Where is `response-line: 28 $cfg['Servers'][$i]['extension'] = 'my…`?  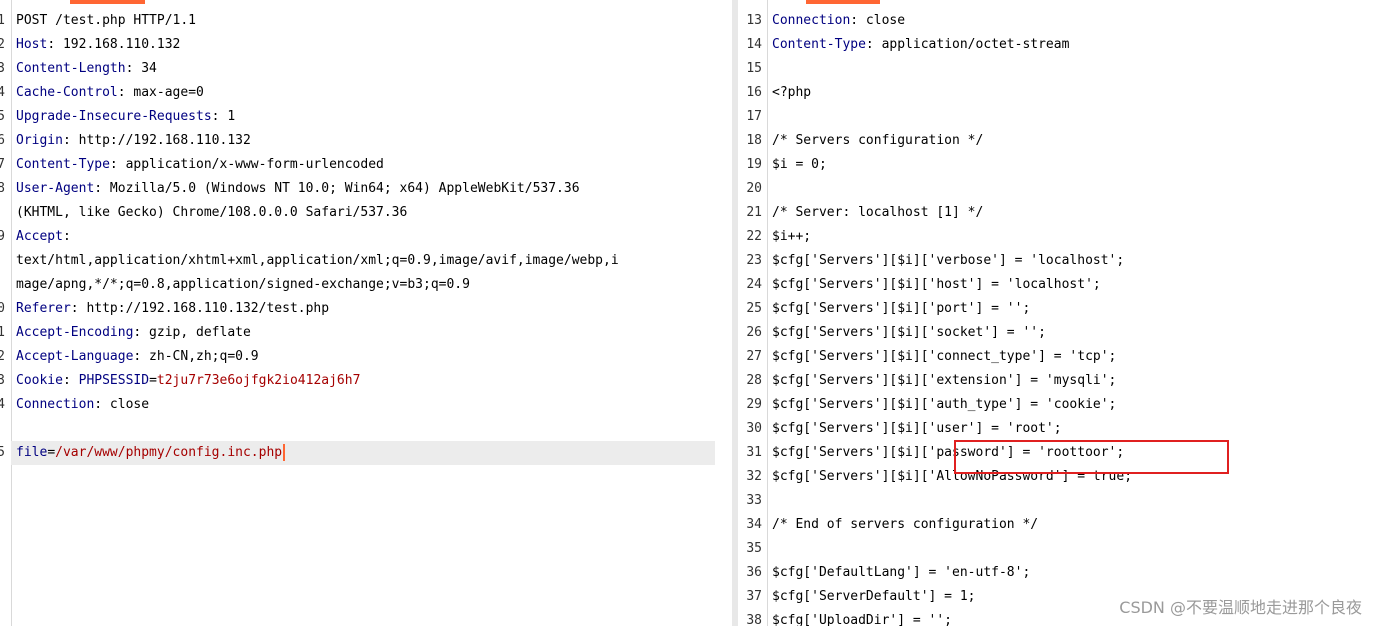 response-line: 28 $cfg['Servers'][$i]['extension'] = 'my… is located at coordinates (1058, 381).